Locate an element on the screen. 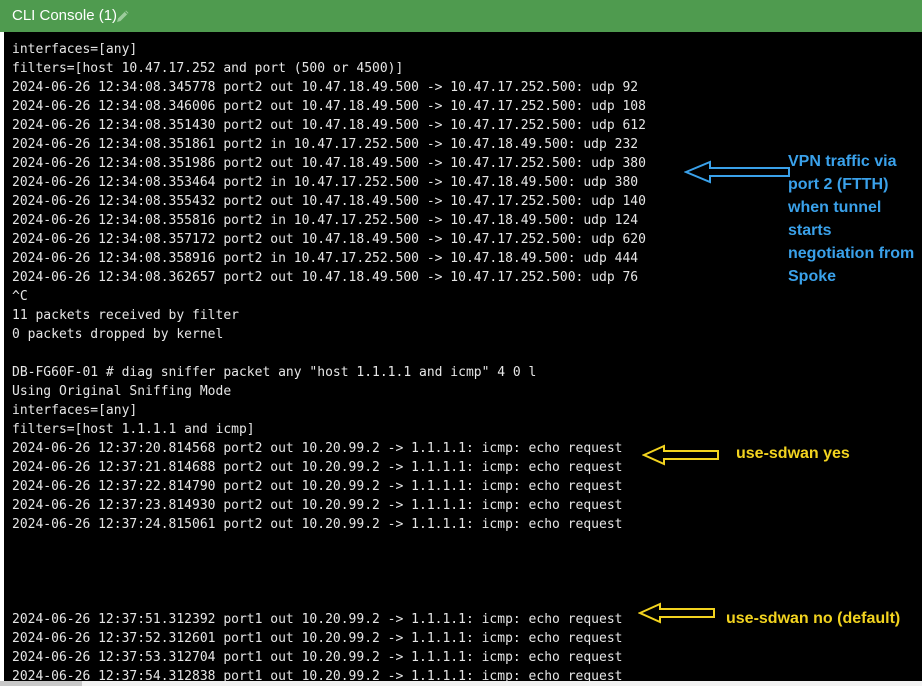 This screenshot has width=922, height=686. console-line: filters=[host 1.1.1.1 and icmp] is located at coordinates (133, 429).